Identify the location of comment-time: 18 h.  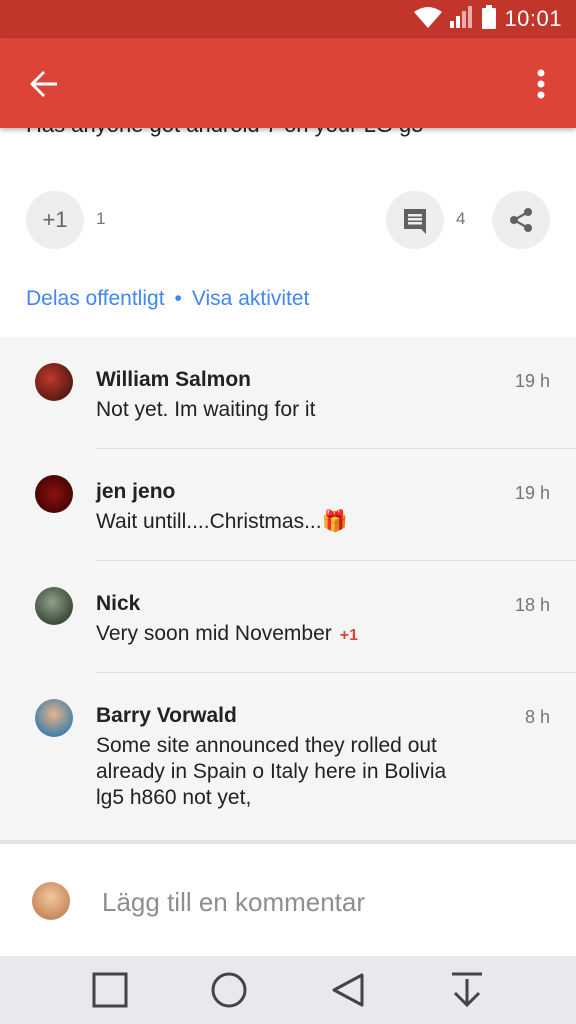
(532, 605).